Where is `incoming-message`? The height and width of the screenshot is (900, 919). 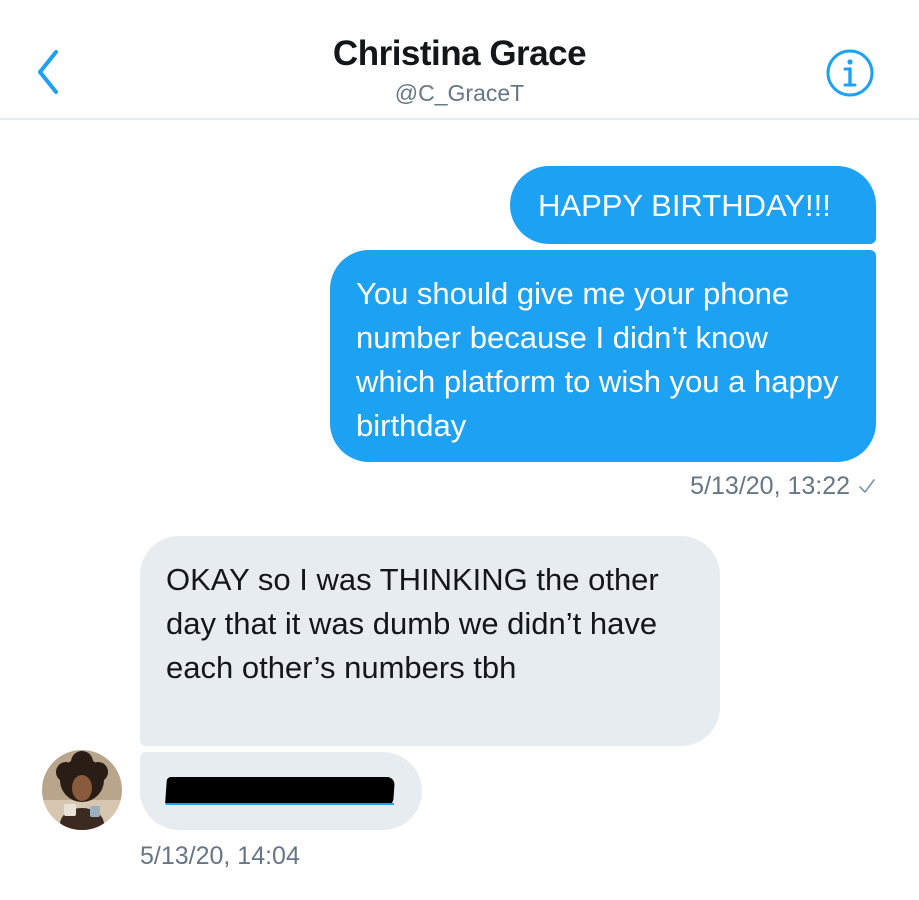
incoming-message is located at coordinates (281, 791).